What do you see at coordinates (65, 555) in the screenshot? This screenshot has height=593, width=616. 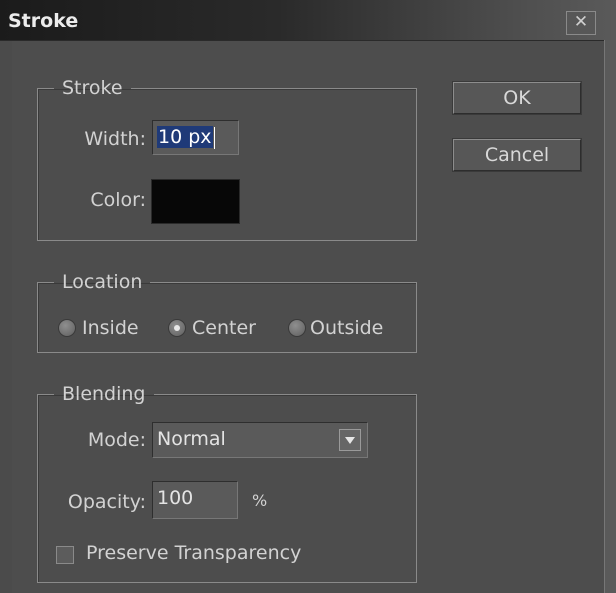 I see `preserve-transparency-checkbox` at bounding box center [65, 555].